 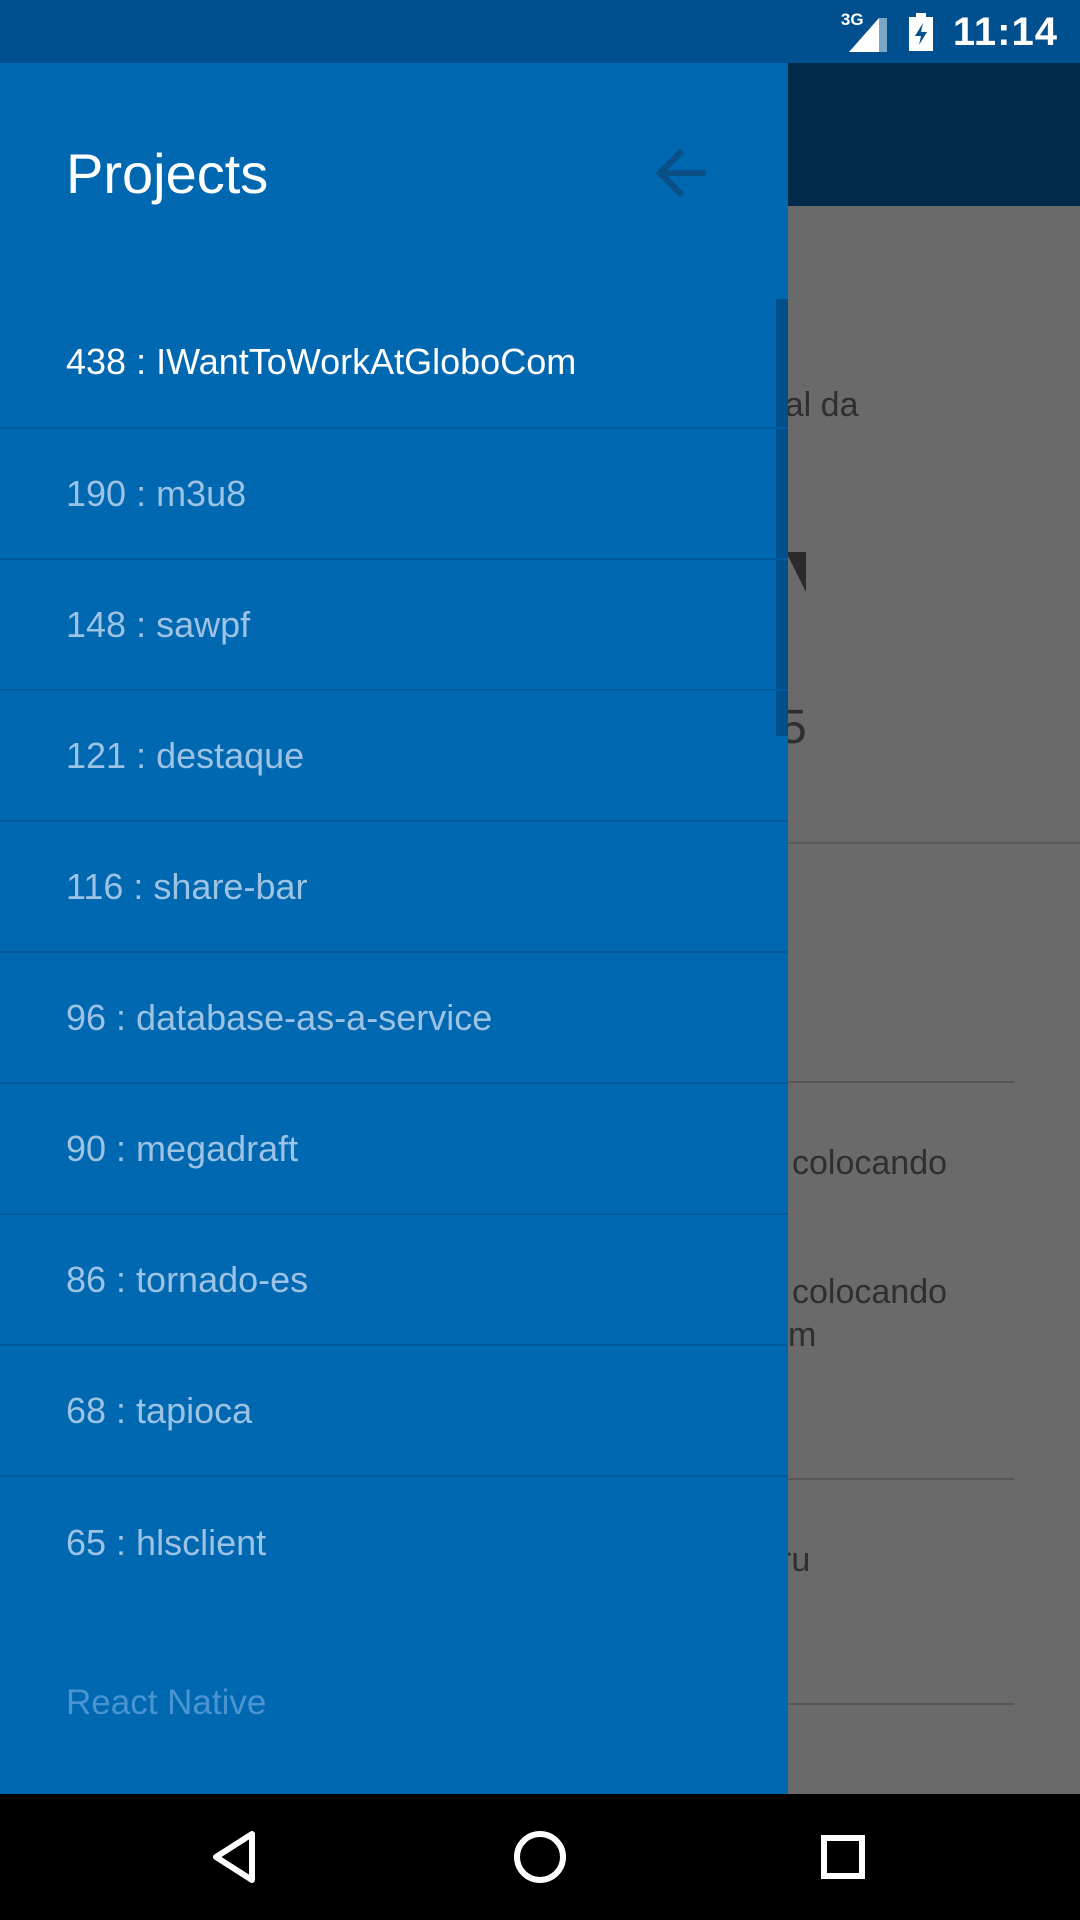 What do you see at coordinates (279, 1017) in the screenshot?
I see `project-item-label: 96 : database-as-a-service` at bounding box center [279, 1017].